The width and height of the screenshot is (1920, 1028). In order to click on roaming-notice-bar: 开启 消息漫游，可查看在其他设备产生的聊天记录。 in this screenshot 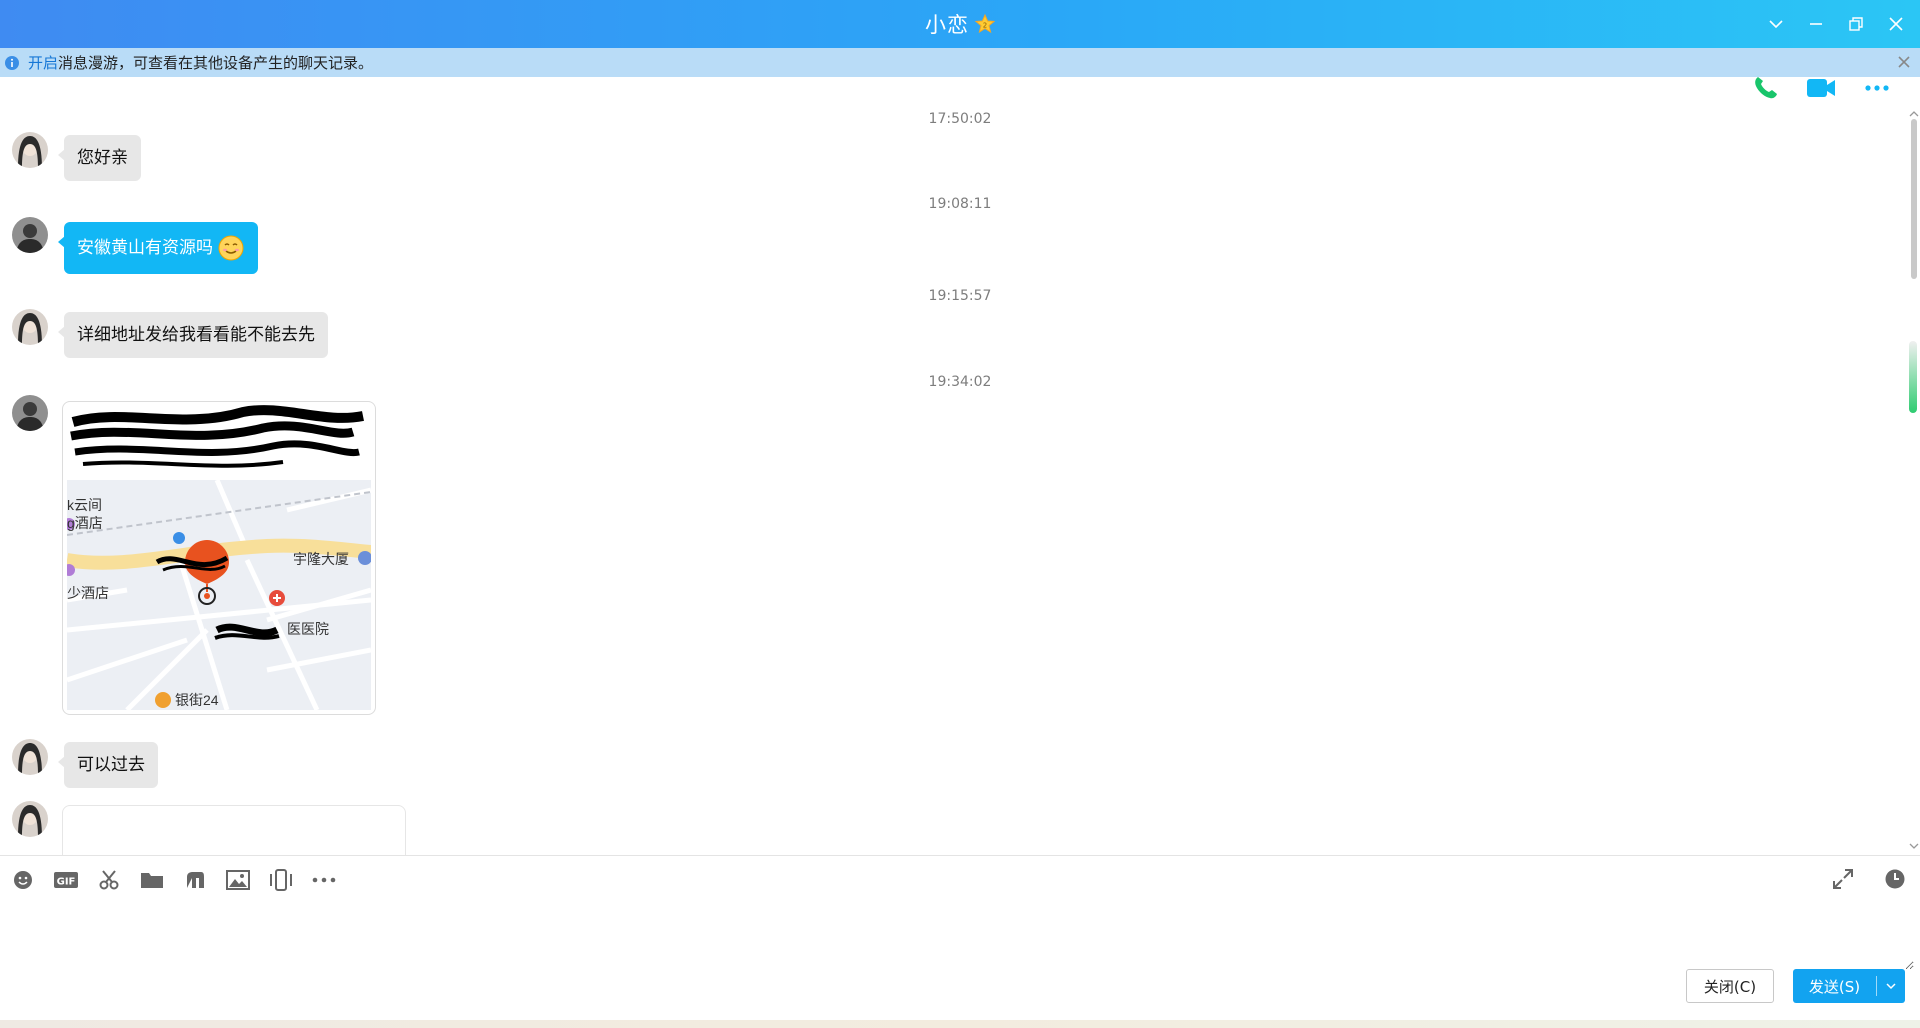, I will do `click(960, 62)`.